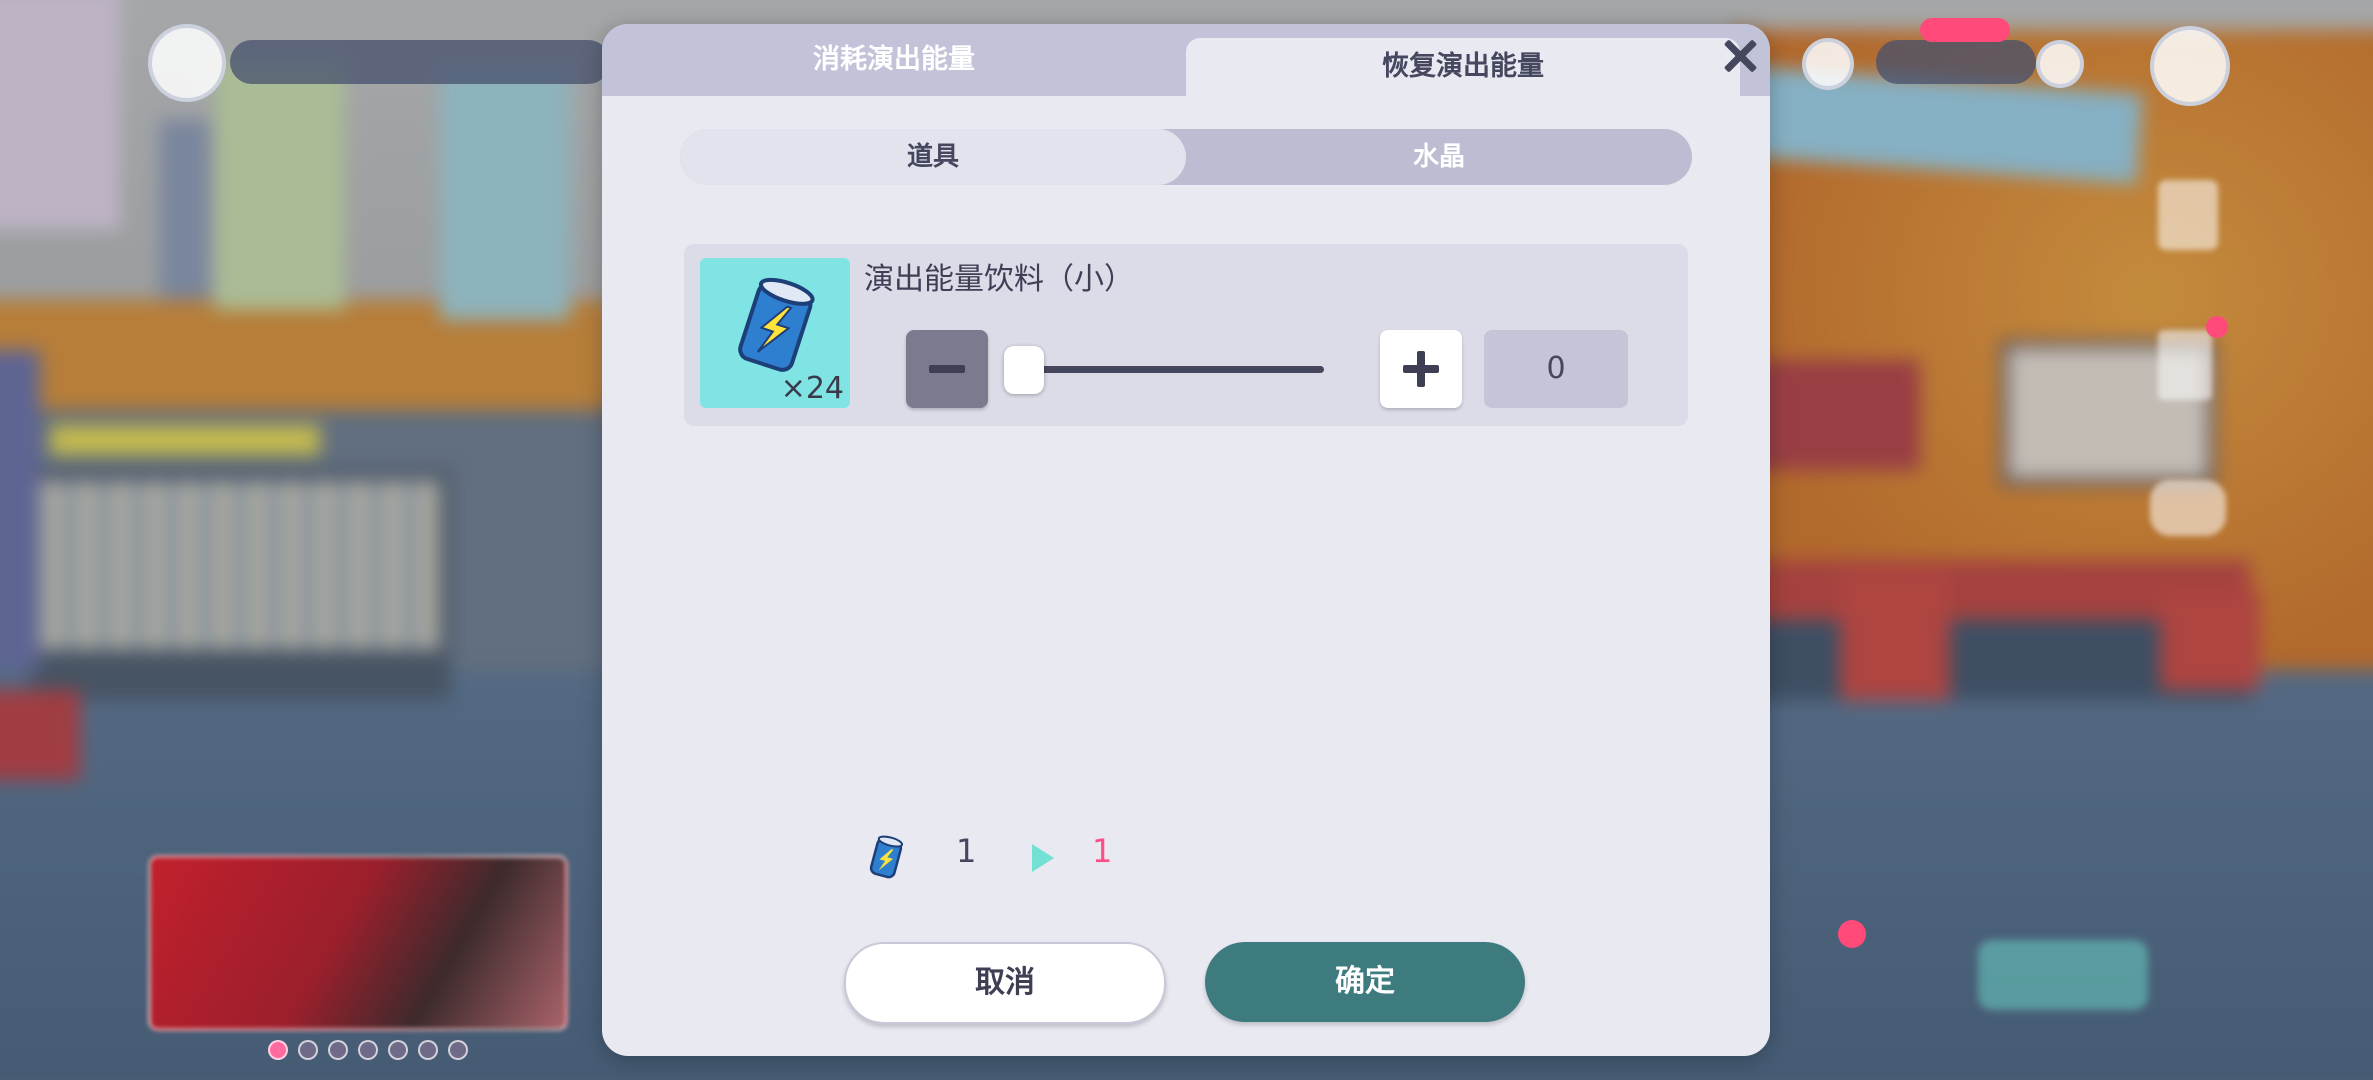 The image size is (2373, 1080). Describe the element at coordinates (2063, 975) in the screenshot. I see `live-icon` at that location.